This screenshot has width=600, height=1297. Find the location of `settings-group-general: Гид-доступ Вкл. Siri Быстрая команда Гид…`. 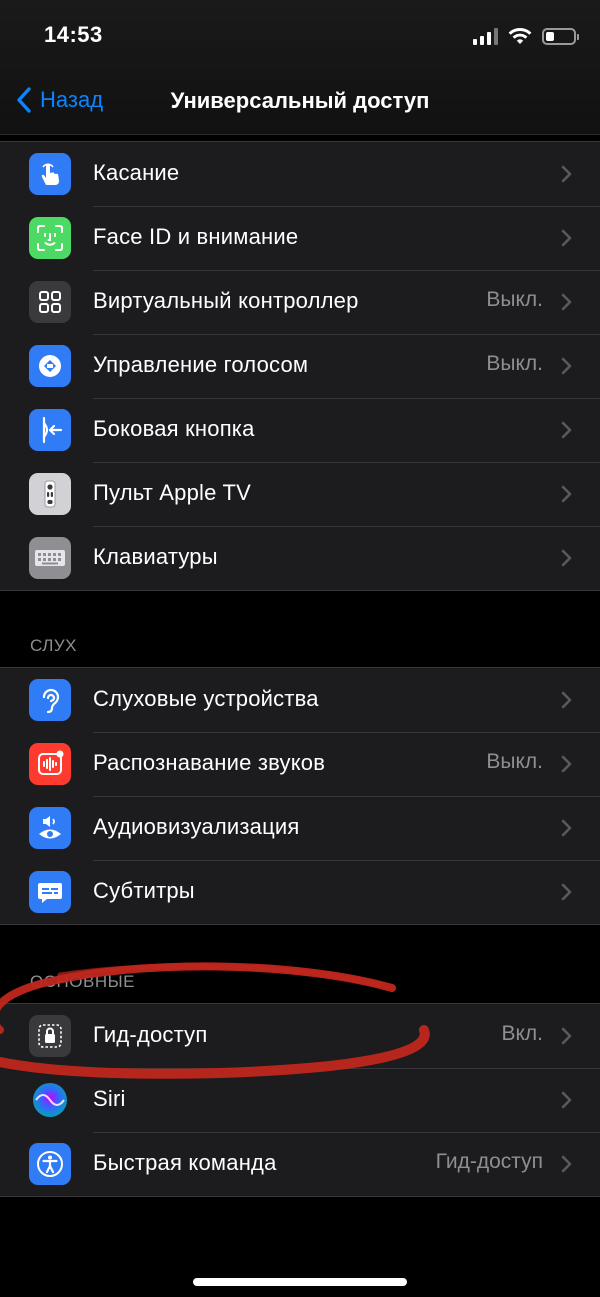

settings-group-general: Гид-доступ Вкл. Siri Быстрая команда Гид… is located at coordinates (300, 1100).